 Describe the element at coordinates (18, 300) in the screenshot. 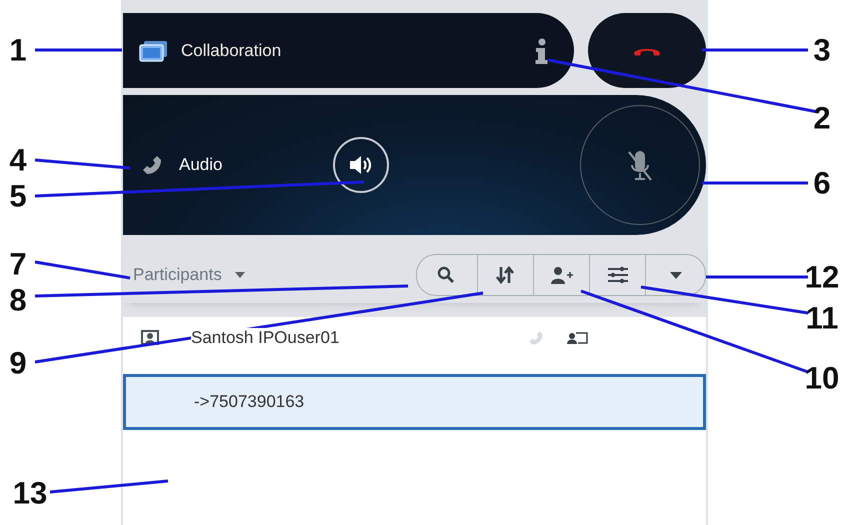

I see `callout-number: 8` at that location.